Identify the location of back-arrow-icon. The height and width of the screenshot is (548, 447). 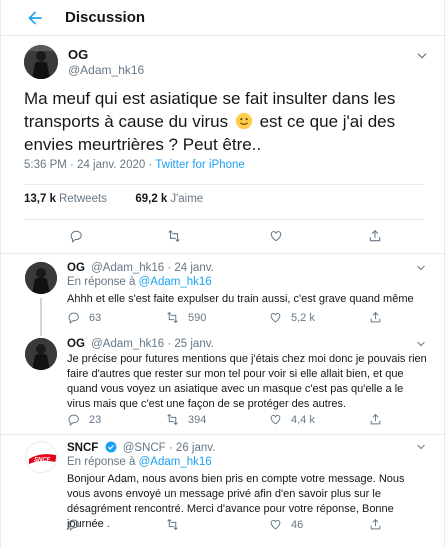
(35, 18).